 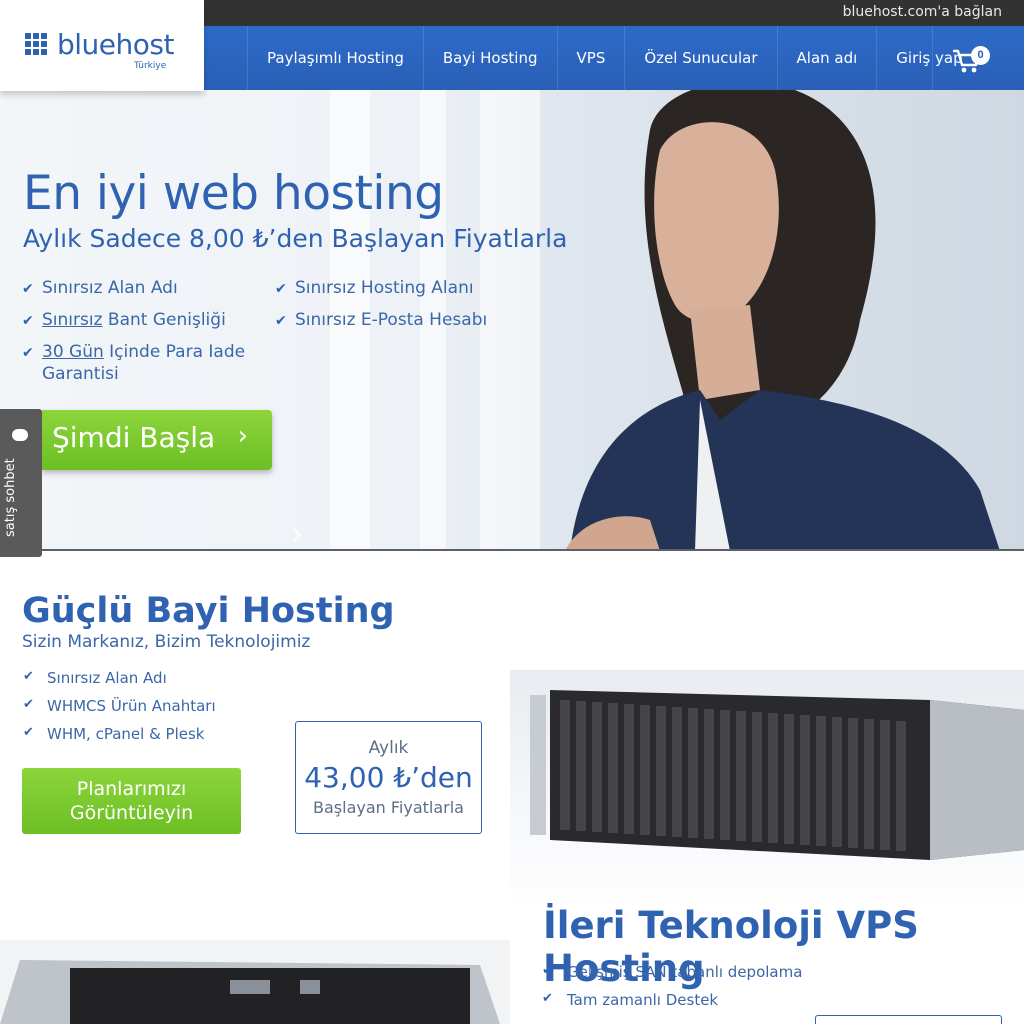 What do you see at coordinates (922, 12) in the screenshot?
I see `connect-link: bluehost.com'a bağlan` at bounding box center [922, 12].